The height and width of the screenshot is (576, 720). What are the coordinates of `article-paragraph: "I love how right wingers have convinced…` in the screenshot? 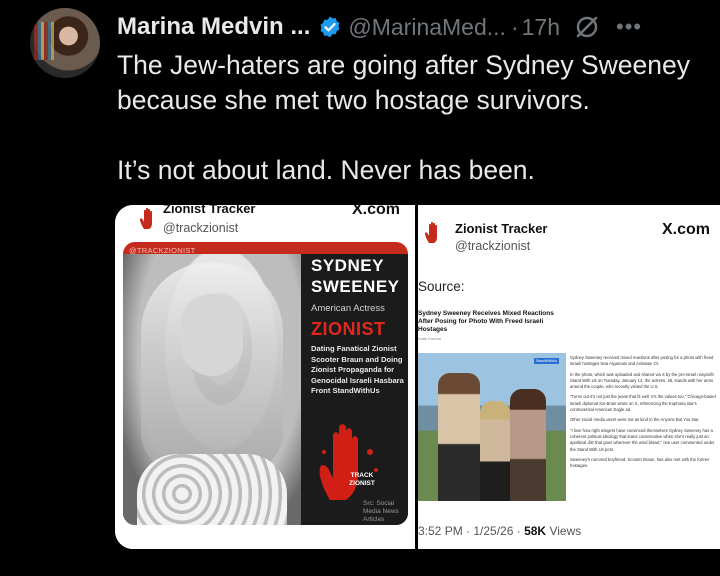 It's located at (642, 439).